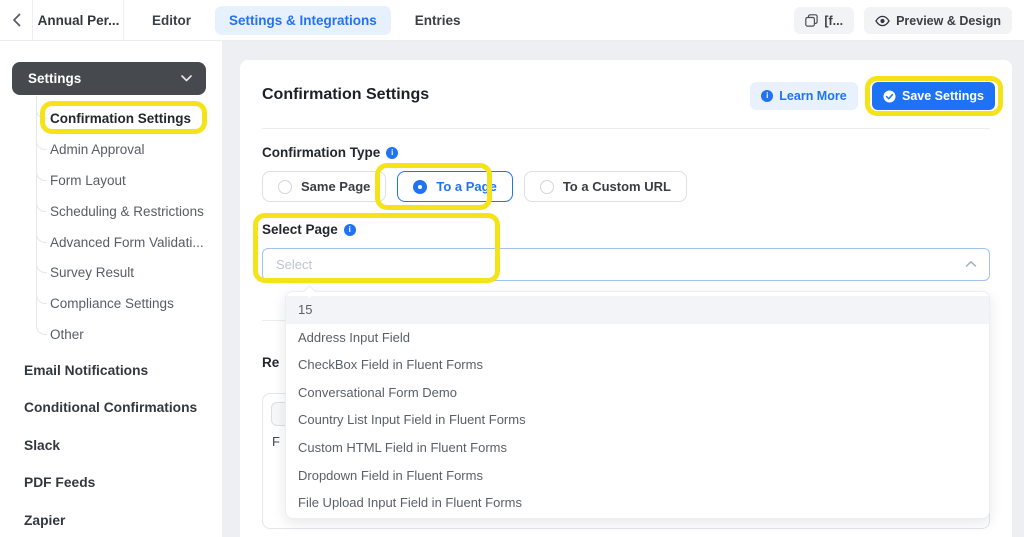  I want to click on dropdown-option: Conversational Form Demo, so click(637, 393).